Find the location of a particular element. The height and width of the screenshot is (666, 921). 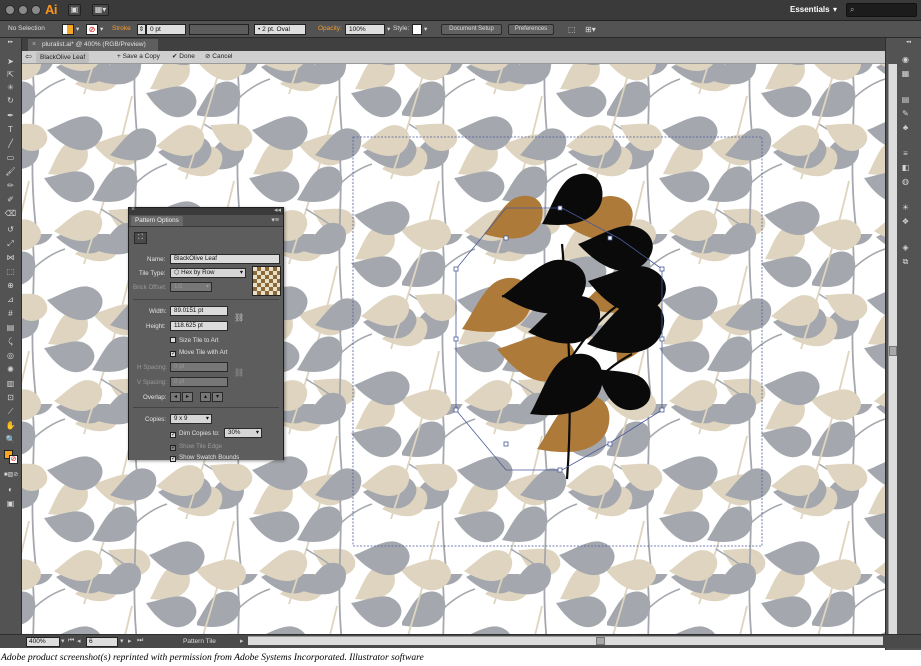

bridge-icon: ▣ is located at coordinates (74, 10).